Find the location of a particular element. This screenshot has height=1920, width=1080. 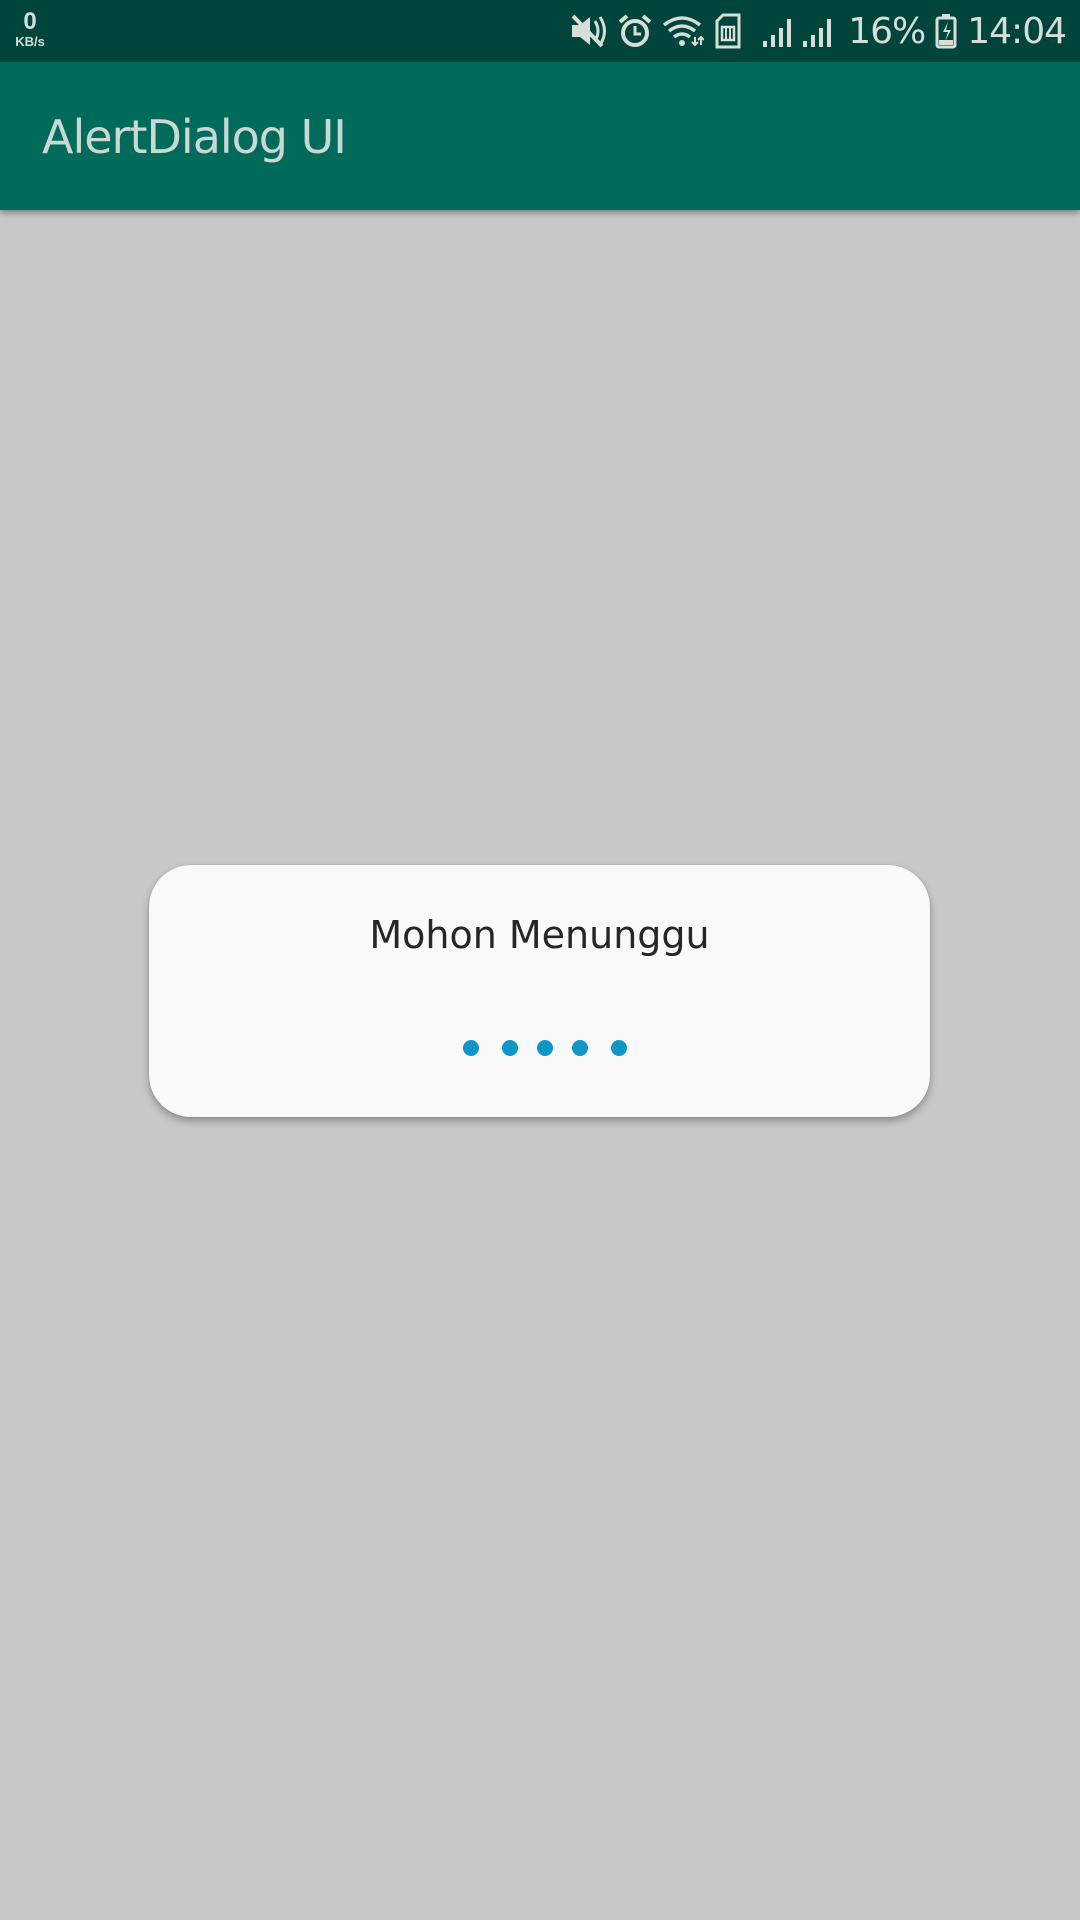

status-icons: 16% 14:04 is located at coordinates (812, 31).